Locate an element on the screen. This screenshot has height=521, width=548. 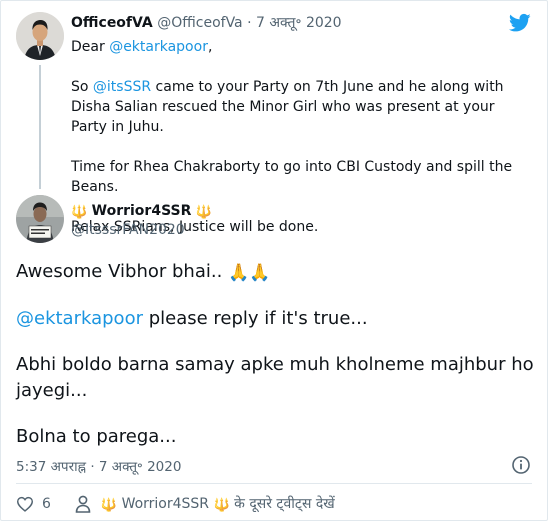
main-tweet-header: 🔱 Worrior4SSR 🔱 @ItsssrFAN2020 is located at coordinates (141, 220).